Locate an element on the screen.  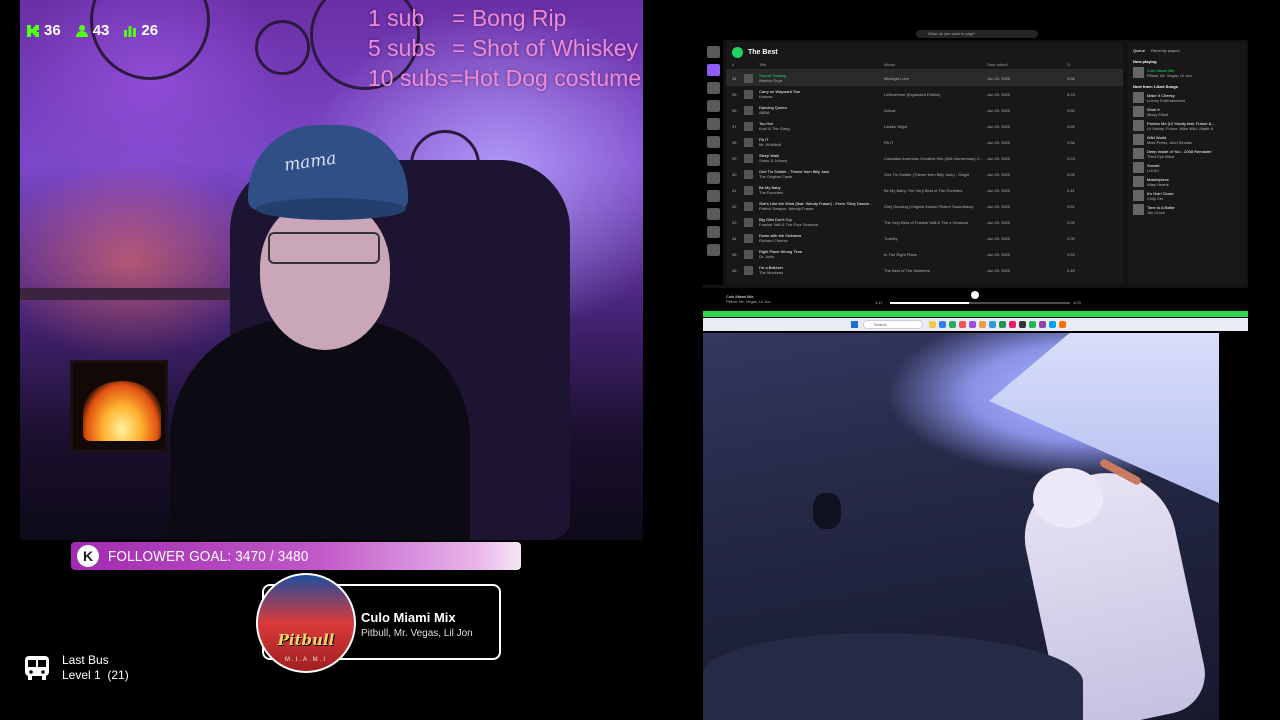
queue-item: Make It Cheesy Luxury Entertainment is located at coordinates (1187, 97).